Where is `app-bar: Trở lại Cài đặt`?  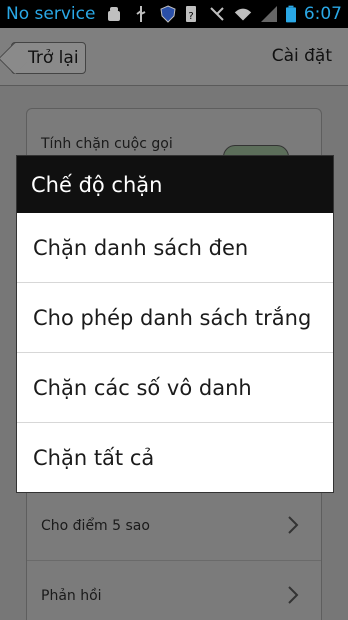
app-bar: Trở lại Cài đặt is located at coordinates (174, 57).